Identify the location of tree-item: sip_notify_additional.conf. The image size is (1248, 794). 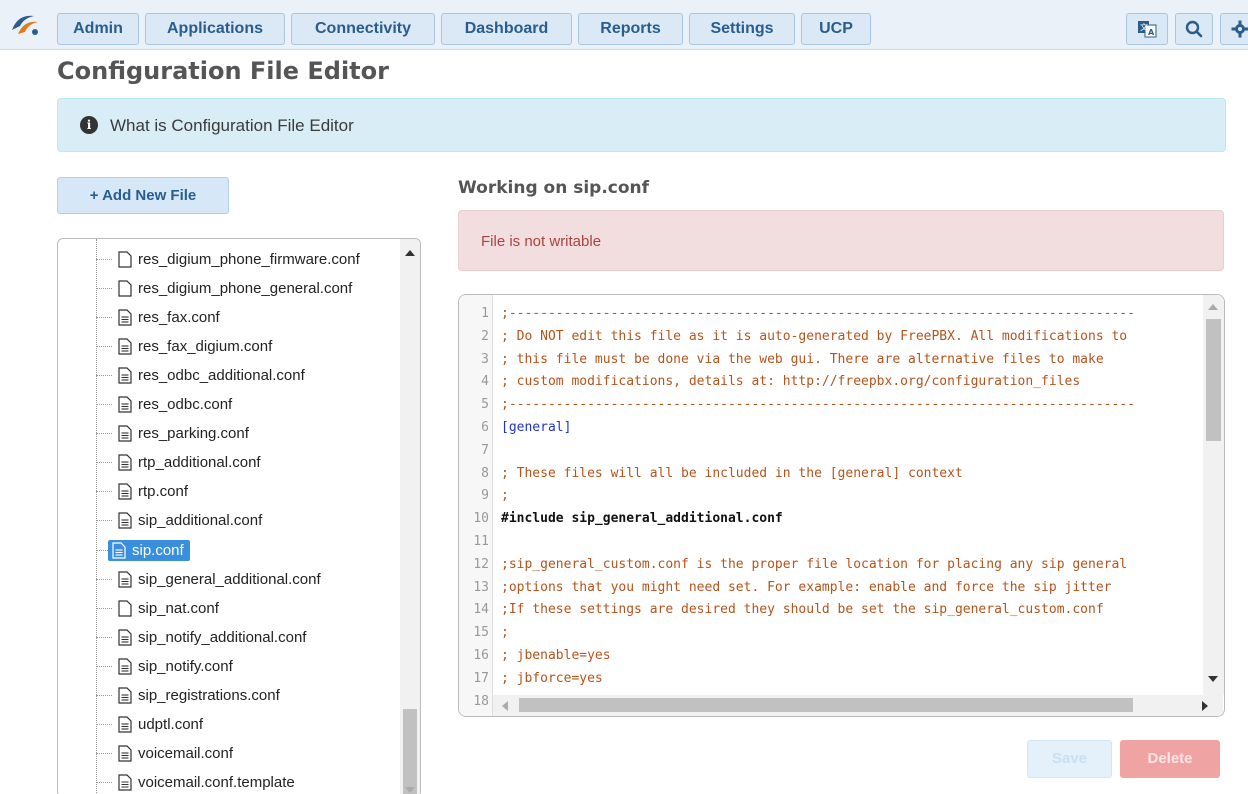
(201, 637).